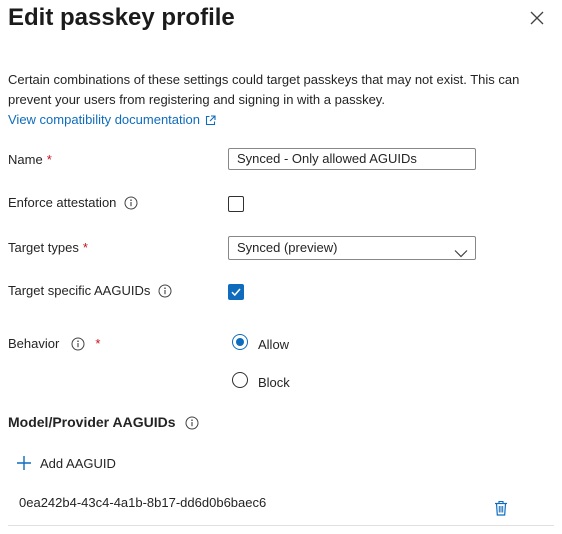 The image size is (562, 534). Describe the element at coordinates (121, 17) in the screenshot. I see `panel-title: Edit passkey profile` at that location.